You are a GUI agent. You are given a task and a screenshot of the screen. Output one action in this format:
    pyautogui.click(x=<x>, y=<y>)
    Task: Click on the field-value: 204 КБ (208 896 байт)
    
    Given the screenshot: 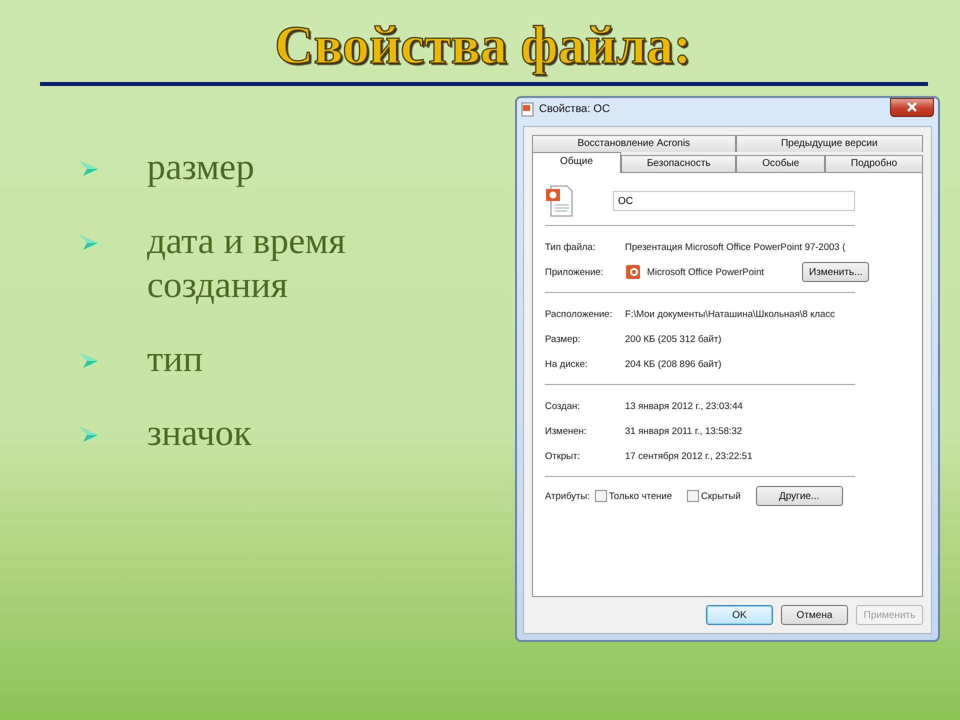 What is the action you would take?
    pyautogui.click(x=673, y=364)
    